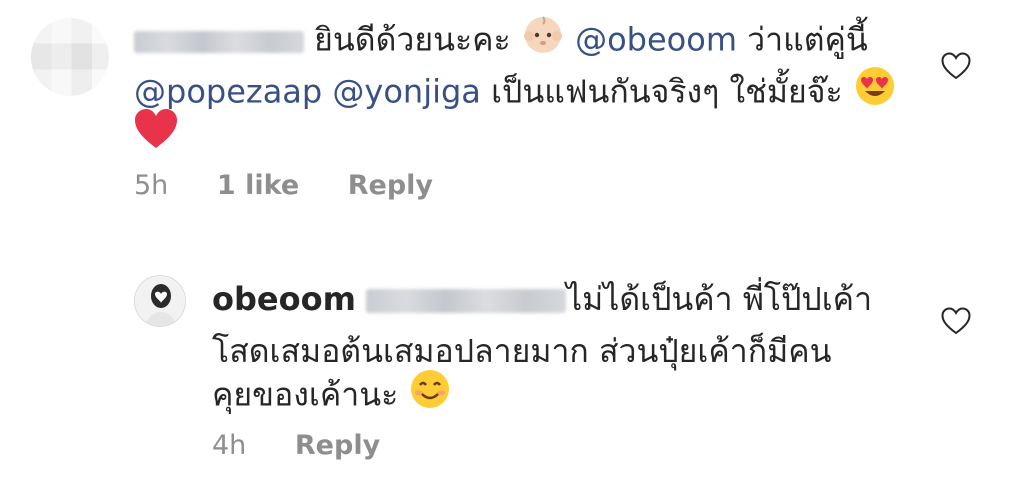  Describe the element at coordinates (305, 394) in the screenshot. I see `comment-text: คุยของเค้านะ` at that location.